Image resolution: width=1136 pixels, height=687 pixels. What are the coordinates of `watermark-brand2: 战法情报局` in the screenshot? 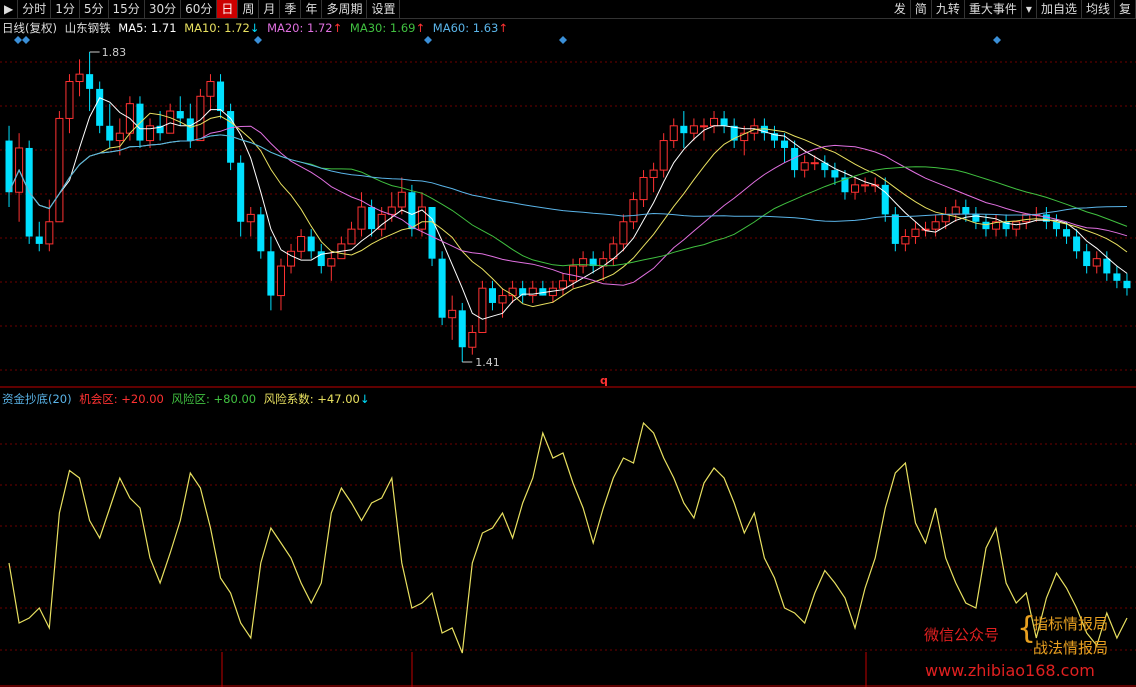 It's located at (1071, 648).